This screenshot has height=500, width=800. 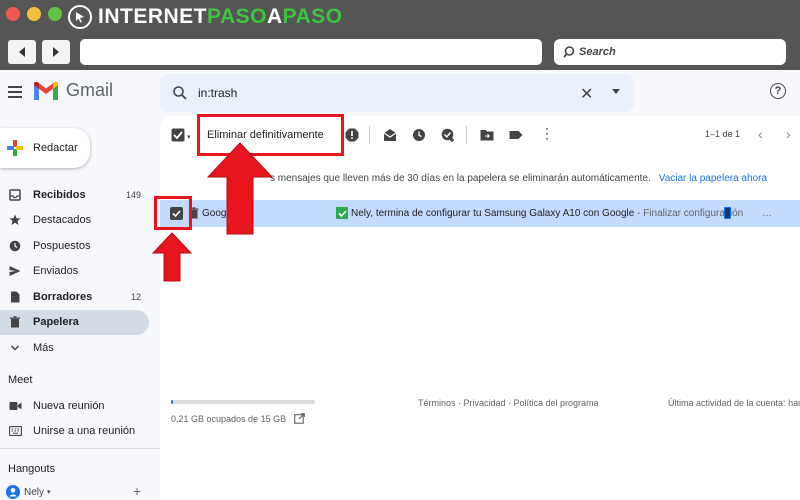 What do you see at coordinates (311, 52) in the screenshot?
I see `address-bar` at bounding box center [311, 52].